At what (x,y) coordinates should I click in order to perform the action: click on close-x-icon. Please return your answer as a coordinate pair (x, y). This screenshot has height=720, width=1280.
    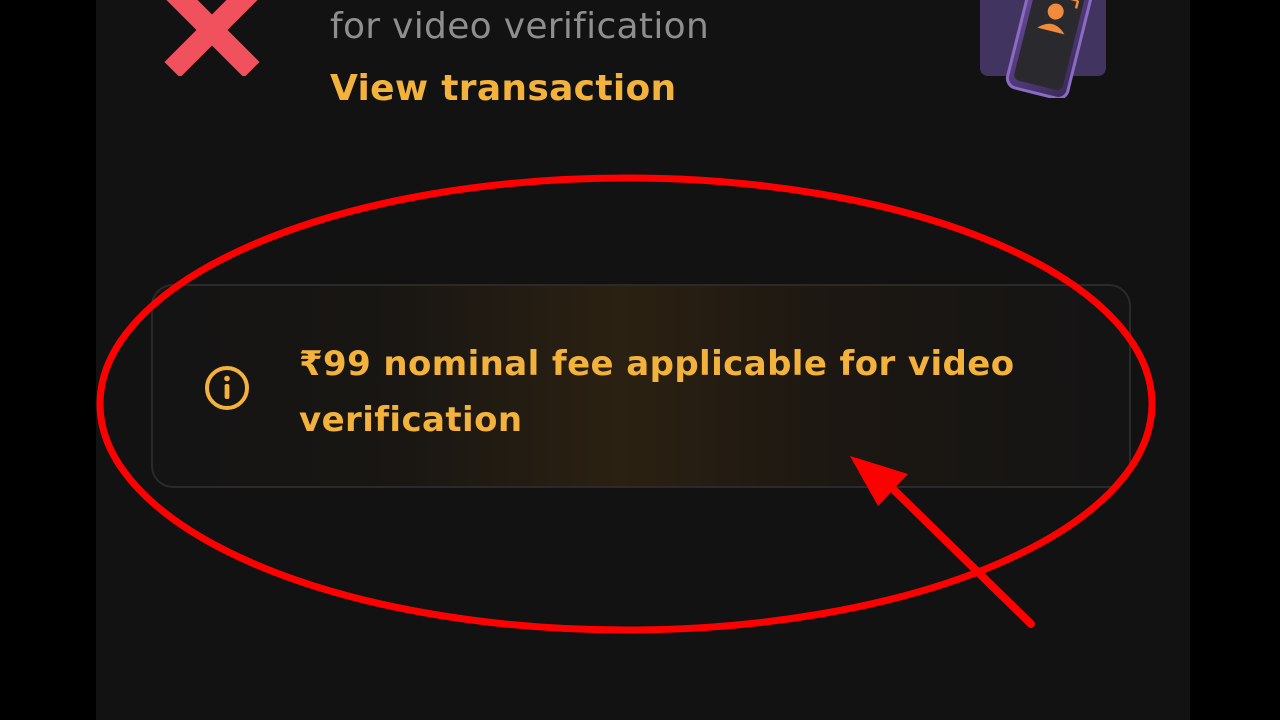
    Looking at the image, I should click on (212, 38).